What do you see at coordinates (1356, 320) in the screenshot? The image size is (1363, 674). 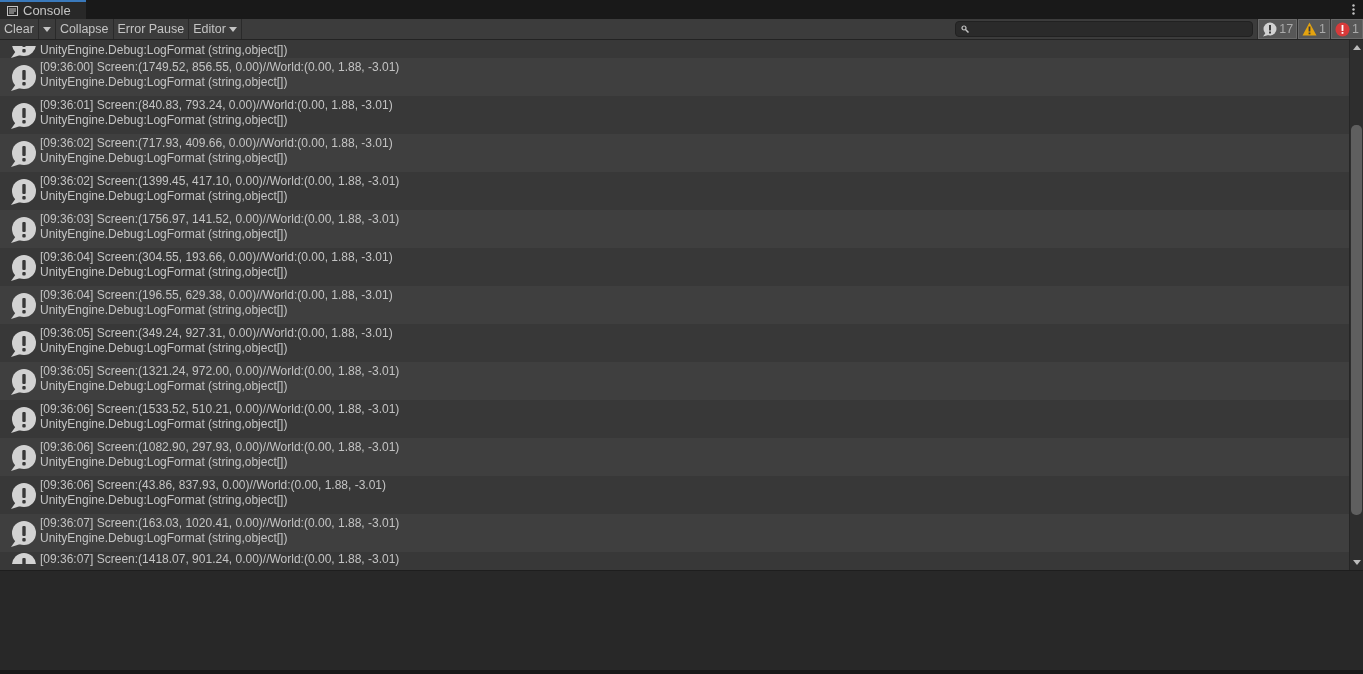 I see `scrollbar-thumb` at bounding box center [1356, 320].